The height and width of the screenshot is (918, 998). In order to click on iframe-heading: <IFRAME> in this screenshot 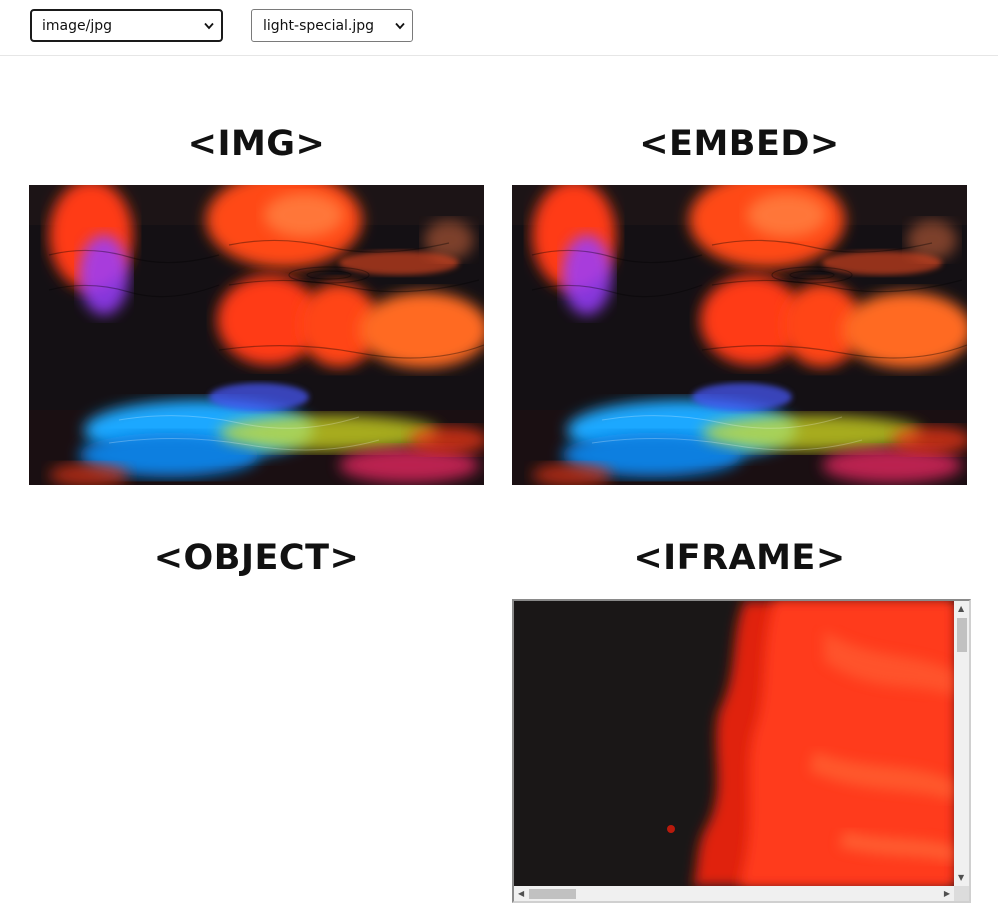, I will do `click(739, 558)`.